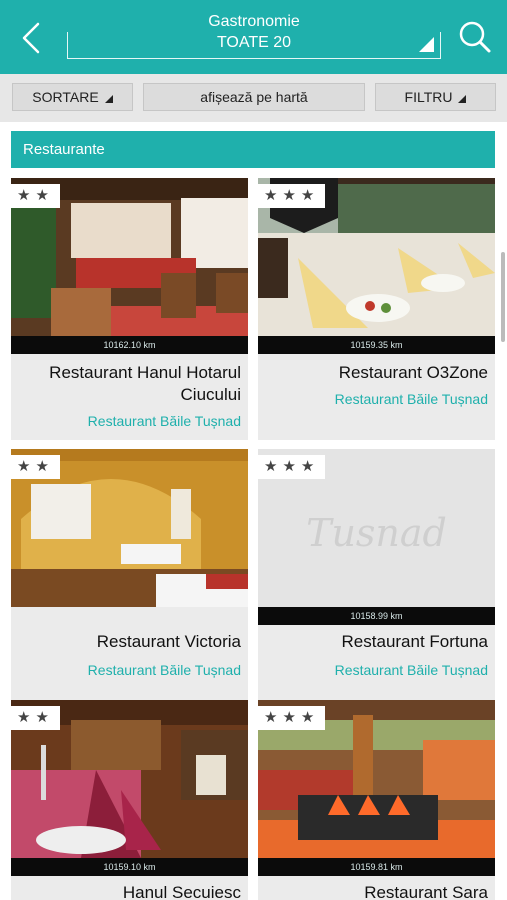 This screenshot has width=507, height=900. I want to click on restaurant-card: ★★★ 10159.81 km Restaurant Sara, so click(376, 800).